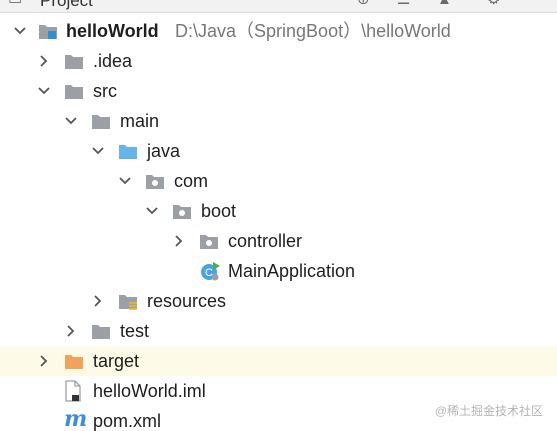 This screenshot has height=431, width=557. What do you see at coordinates (113, 61) in the screenshot?
I see `tree-node-label: .idea` at bounding box center [113, 61].